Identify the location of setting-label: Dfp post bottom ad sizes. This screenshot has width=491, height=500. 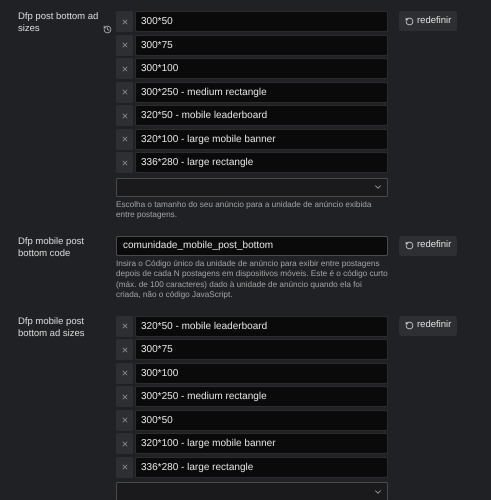
(59, 23).